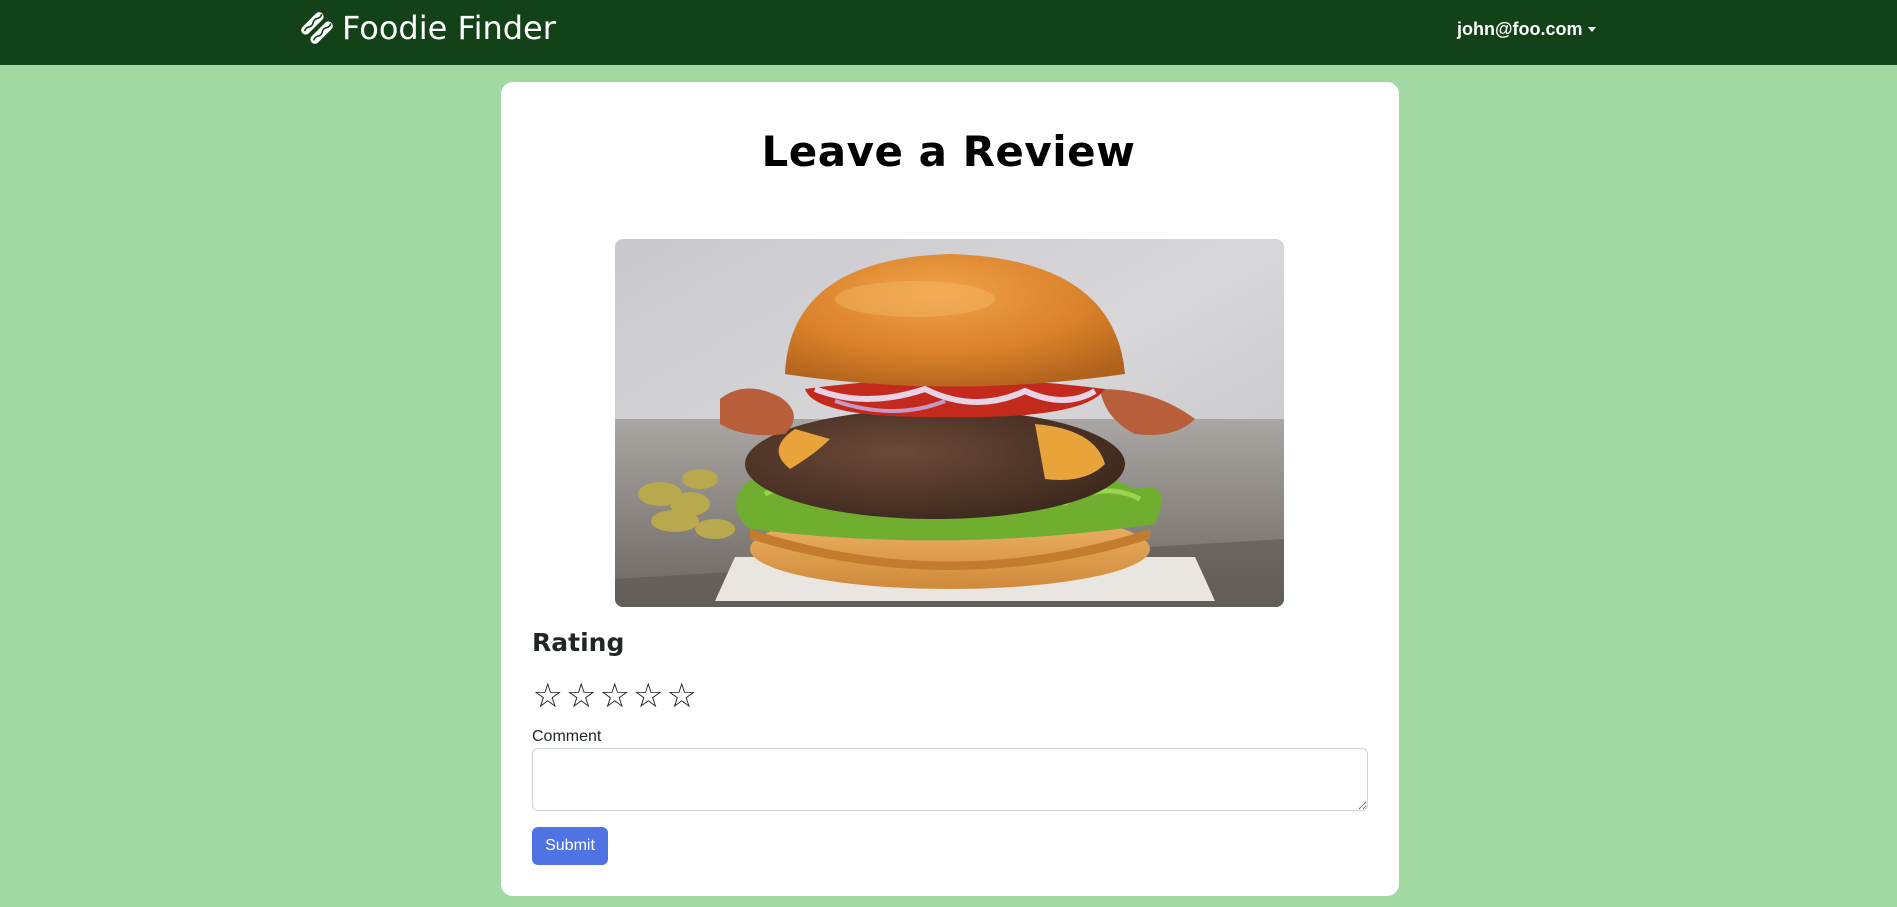 The image size is (1897, 907). I want to click on hotdog-icon, so click(317, 28).